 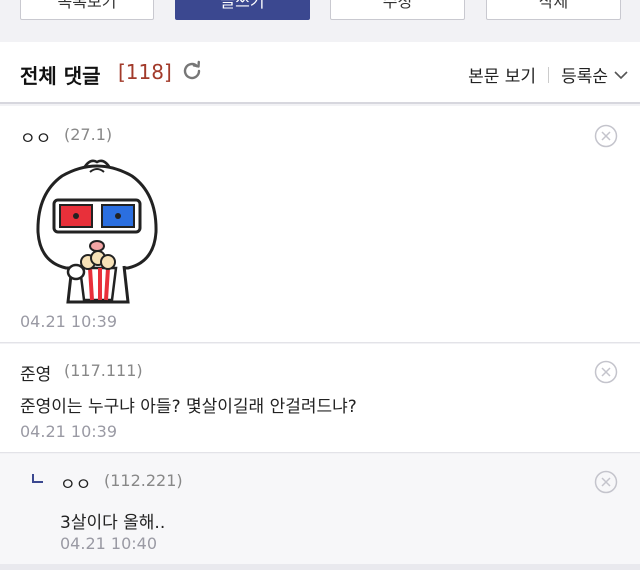 I want to click on edit-button: 수정, so click(x=397, y=10).